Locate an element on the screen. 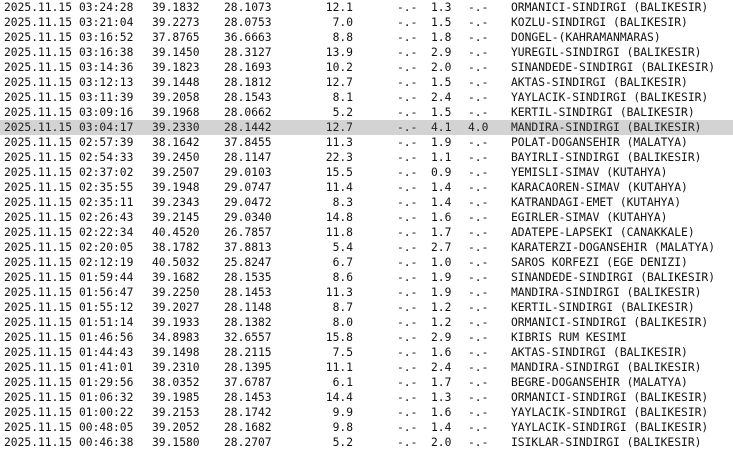 The height and width of the screenshot is (450, 733). cell-lat: 39.2273 is located at coordinates (176, 22).